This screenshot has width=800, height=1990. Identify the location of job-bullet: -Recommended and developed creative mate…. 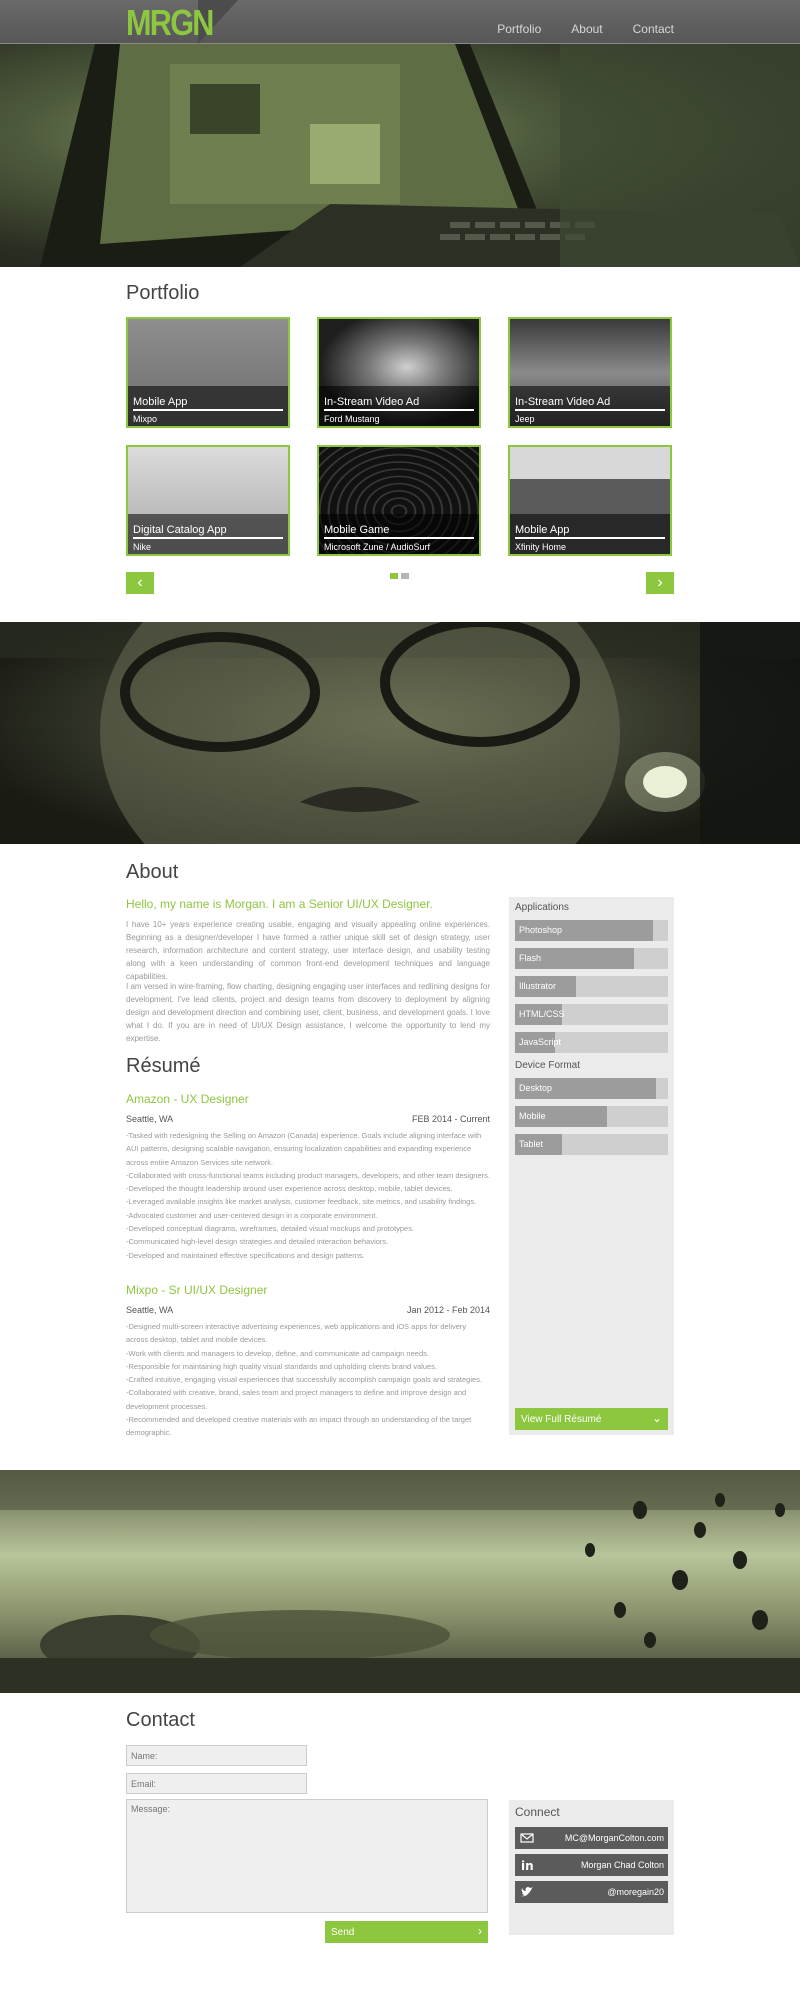
(299, 1426).